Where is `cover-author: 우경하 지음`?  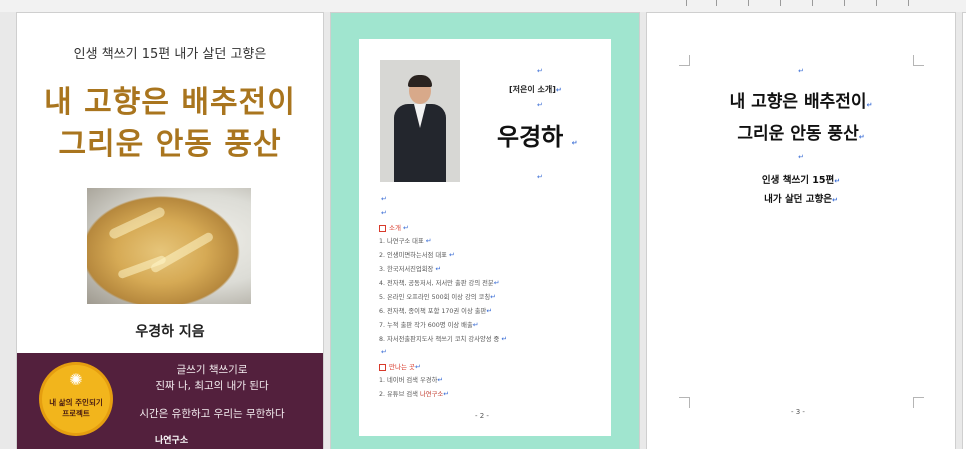 cover-author: 우경하 지음 is located at coordinates (170, 332).